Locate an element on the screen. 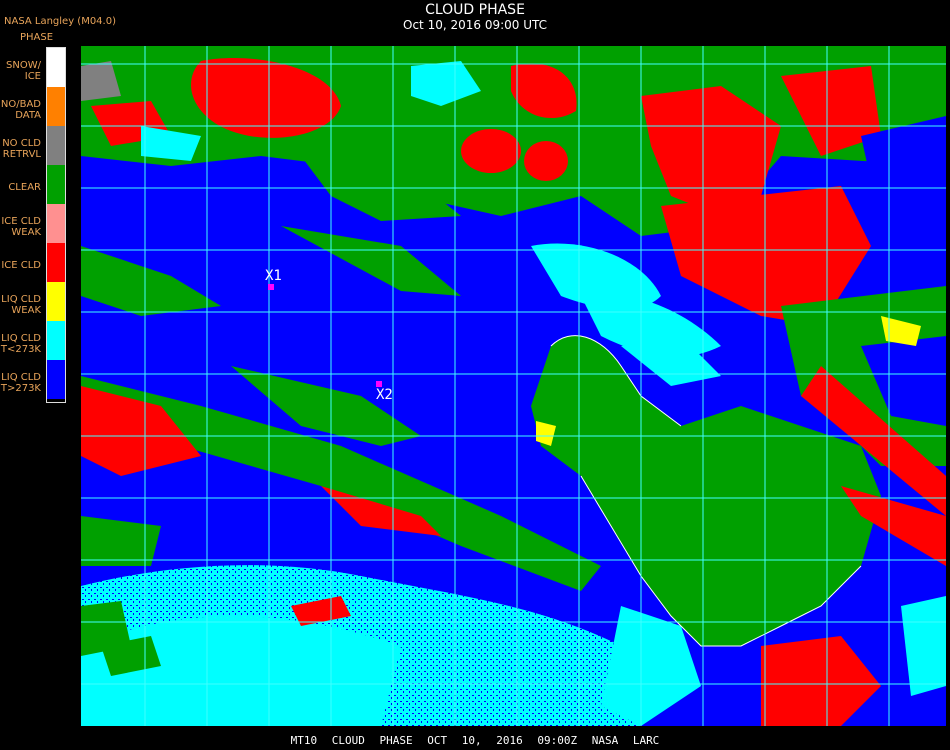  legend-label-ice-cld: ICE CLD is located at coordinates (21, 265).